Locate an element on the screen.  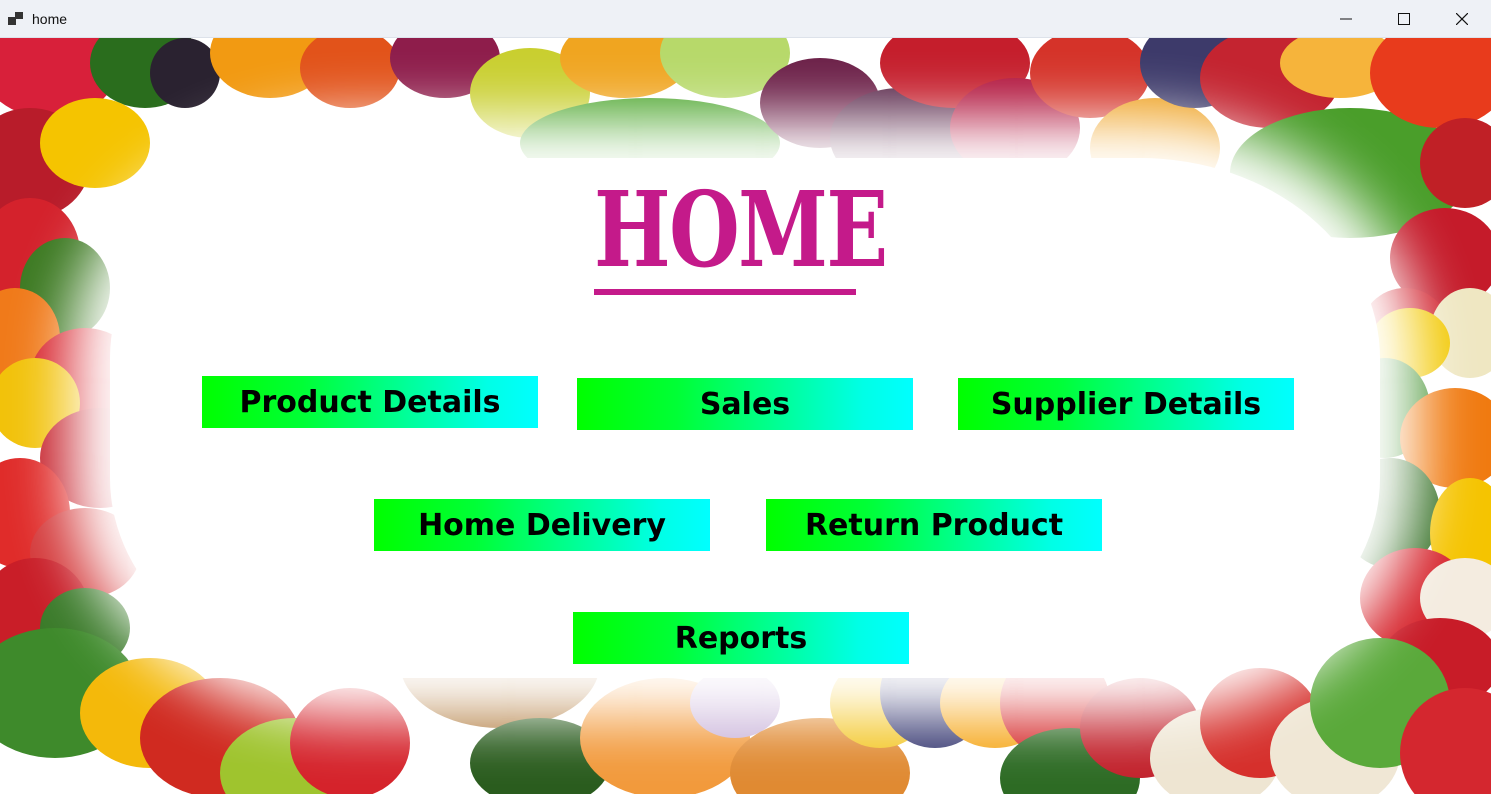
minimize-icon is located at coordinates (1346, 18).